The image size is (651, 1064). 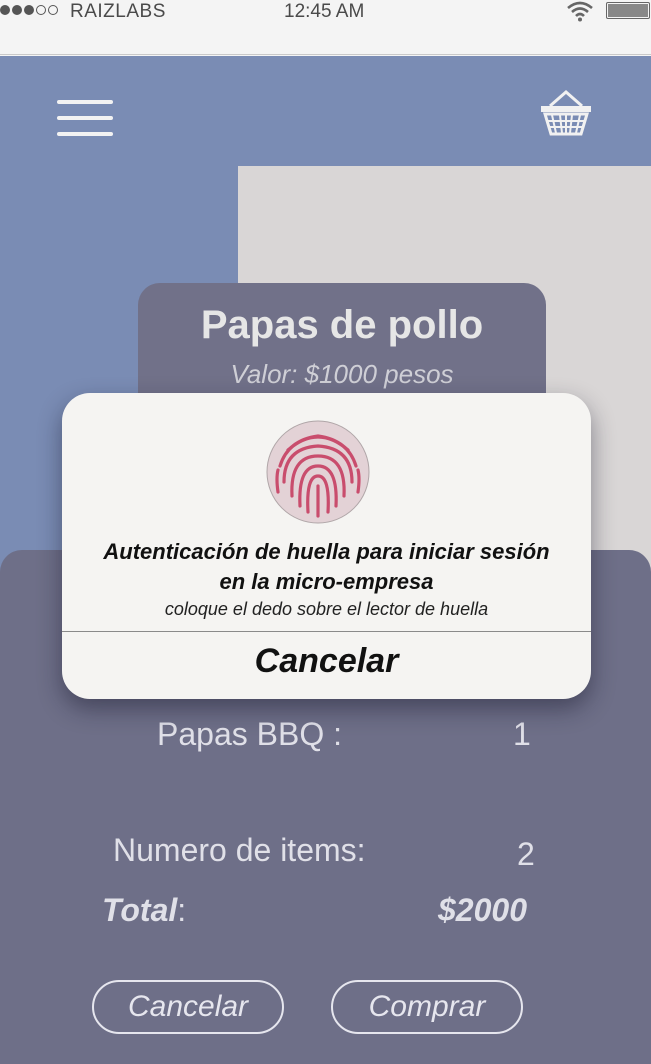 I want to click on cancel-order-button: Cancelar, so click(x=188, y=1007).